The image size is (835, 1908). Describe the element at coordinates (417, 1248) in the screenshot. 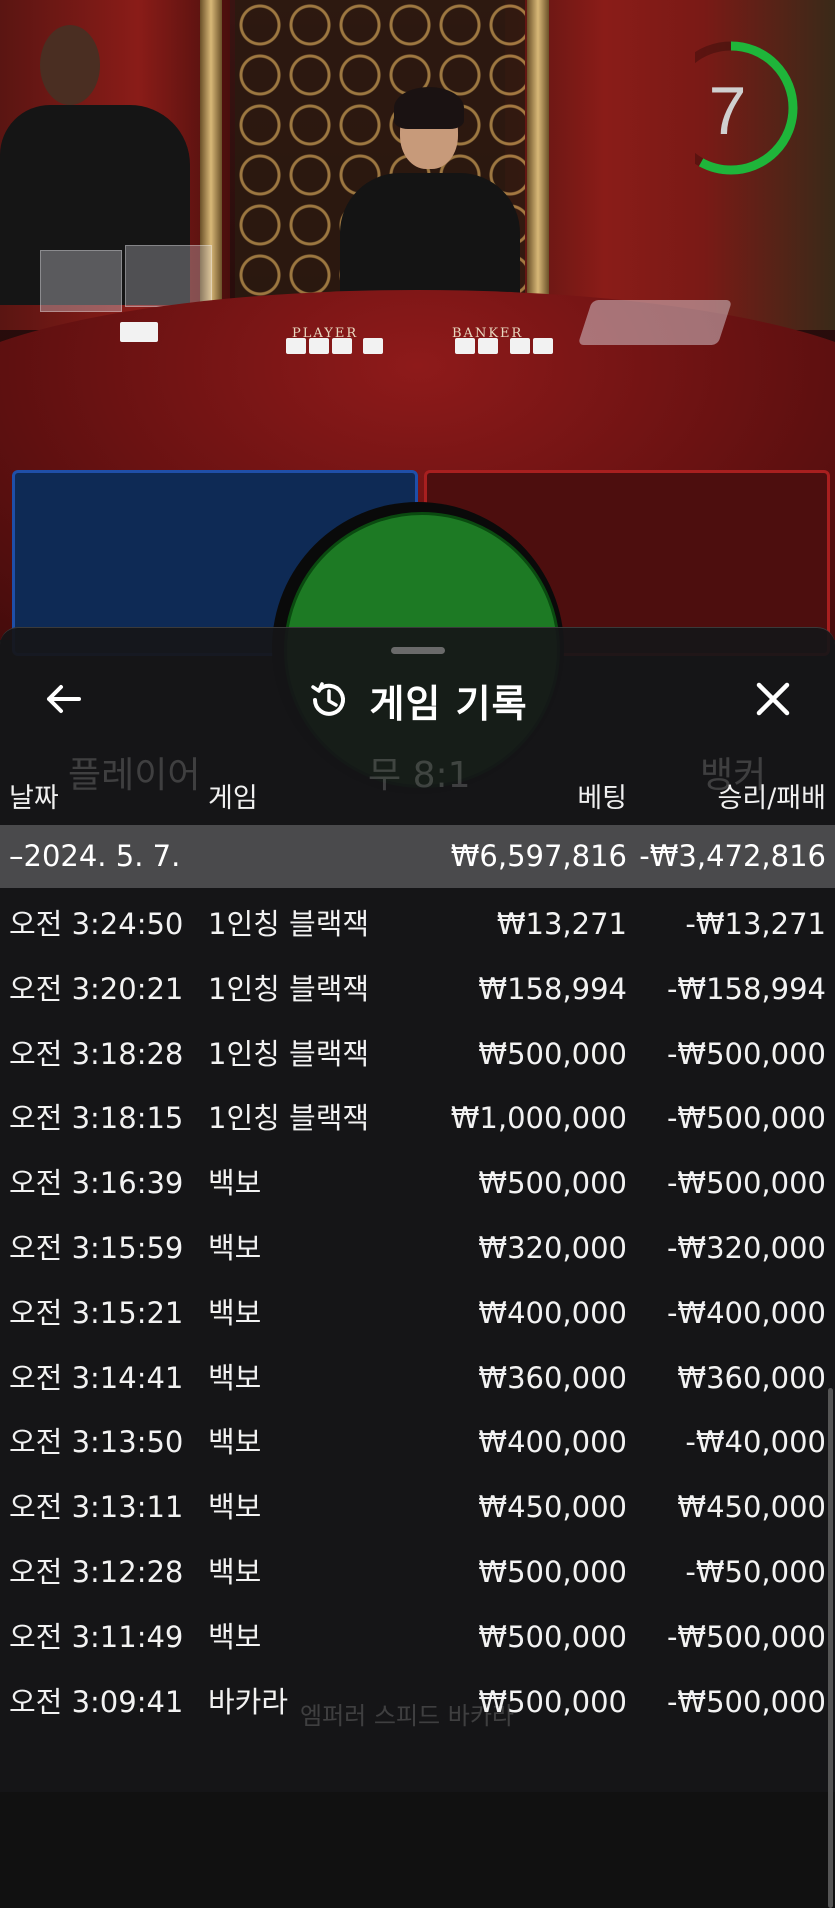

I see `history-row: 오전 3:15:59 백보 ₩320,000 -₩320,000` at that location.